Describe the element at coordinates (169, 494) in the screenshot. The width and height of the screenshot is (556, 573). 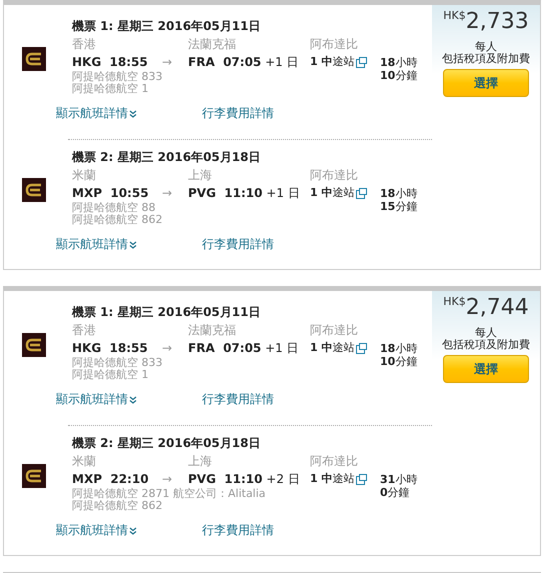
I see `flight-number: 阿提哈德航空 2871 航空公司：Alitalia` at that location.